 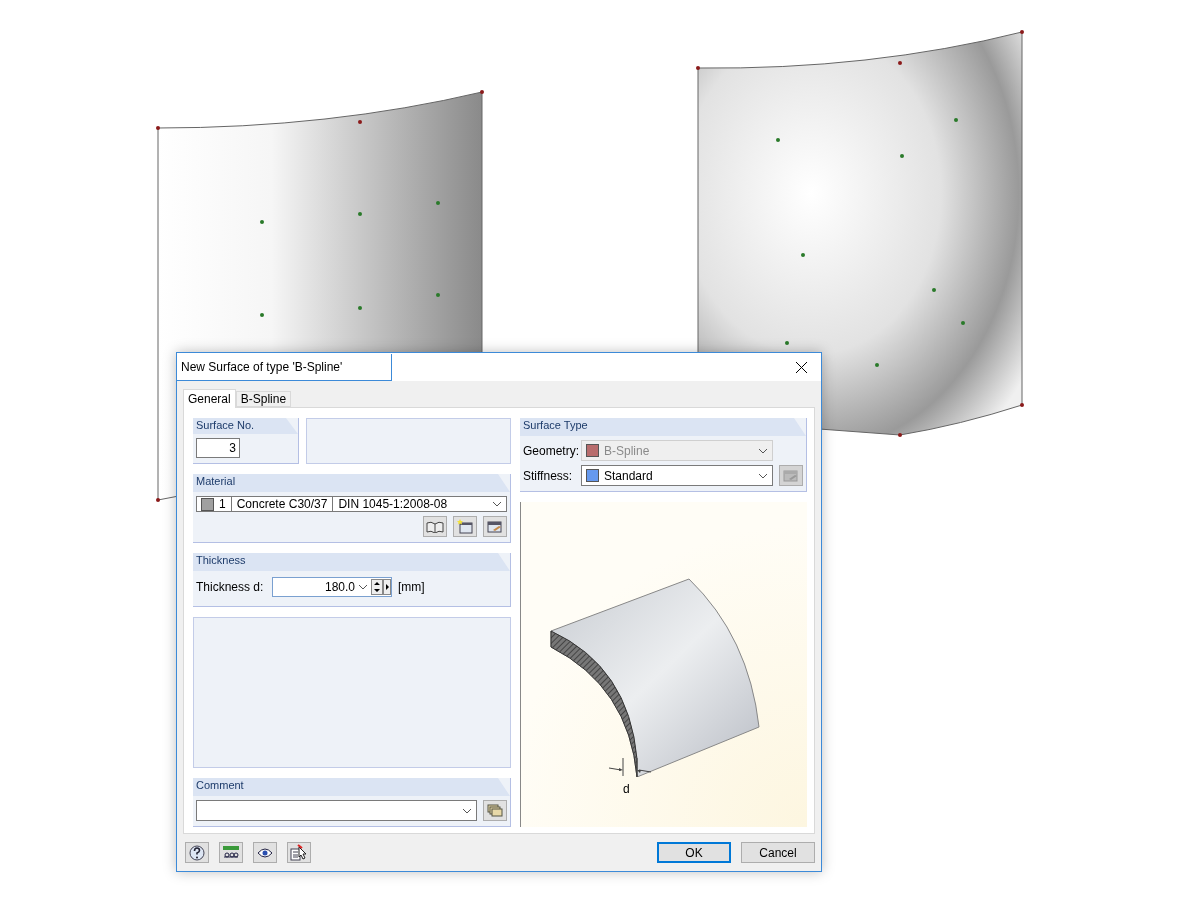 What do you see at coordinates (626, 789) in the screenshot?
I see `dimension-label: d` at bounding box center [626, 789].